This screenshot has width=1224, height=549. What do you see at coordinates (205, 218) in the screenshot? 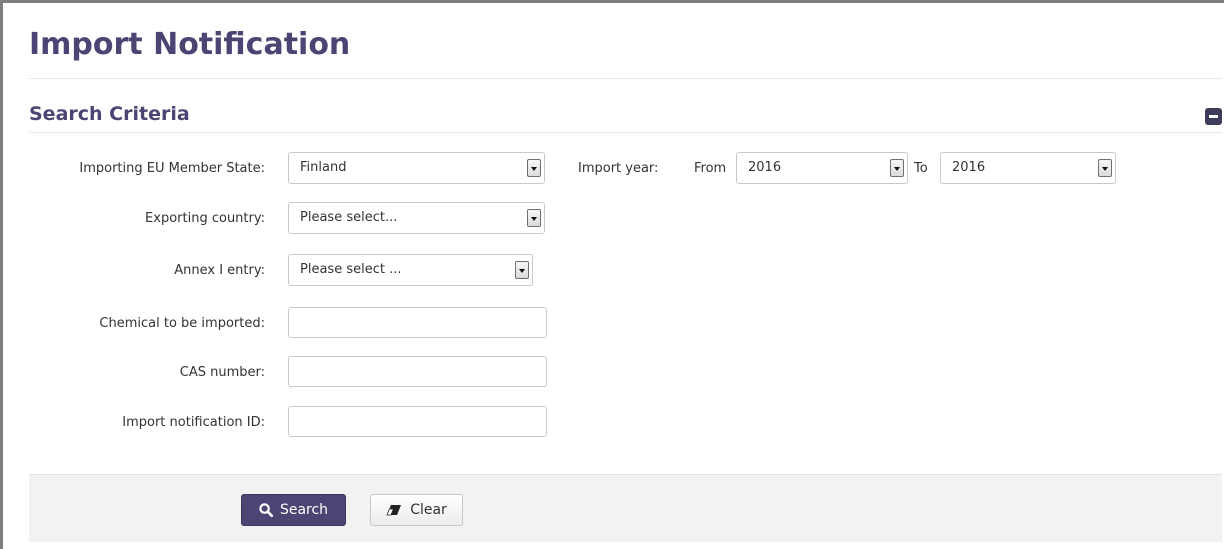
I see `exporting-country-label: Exporting country:` at bounding box center [205, 218].